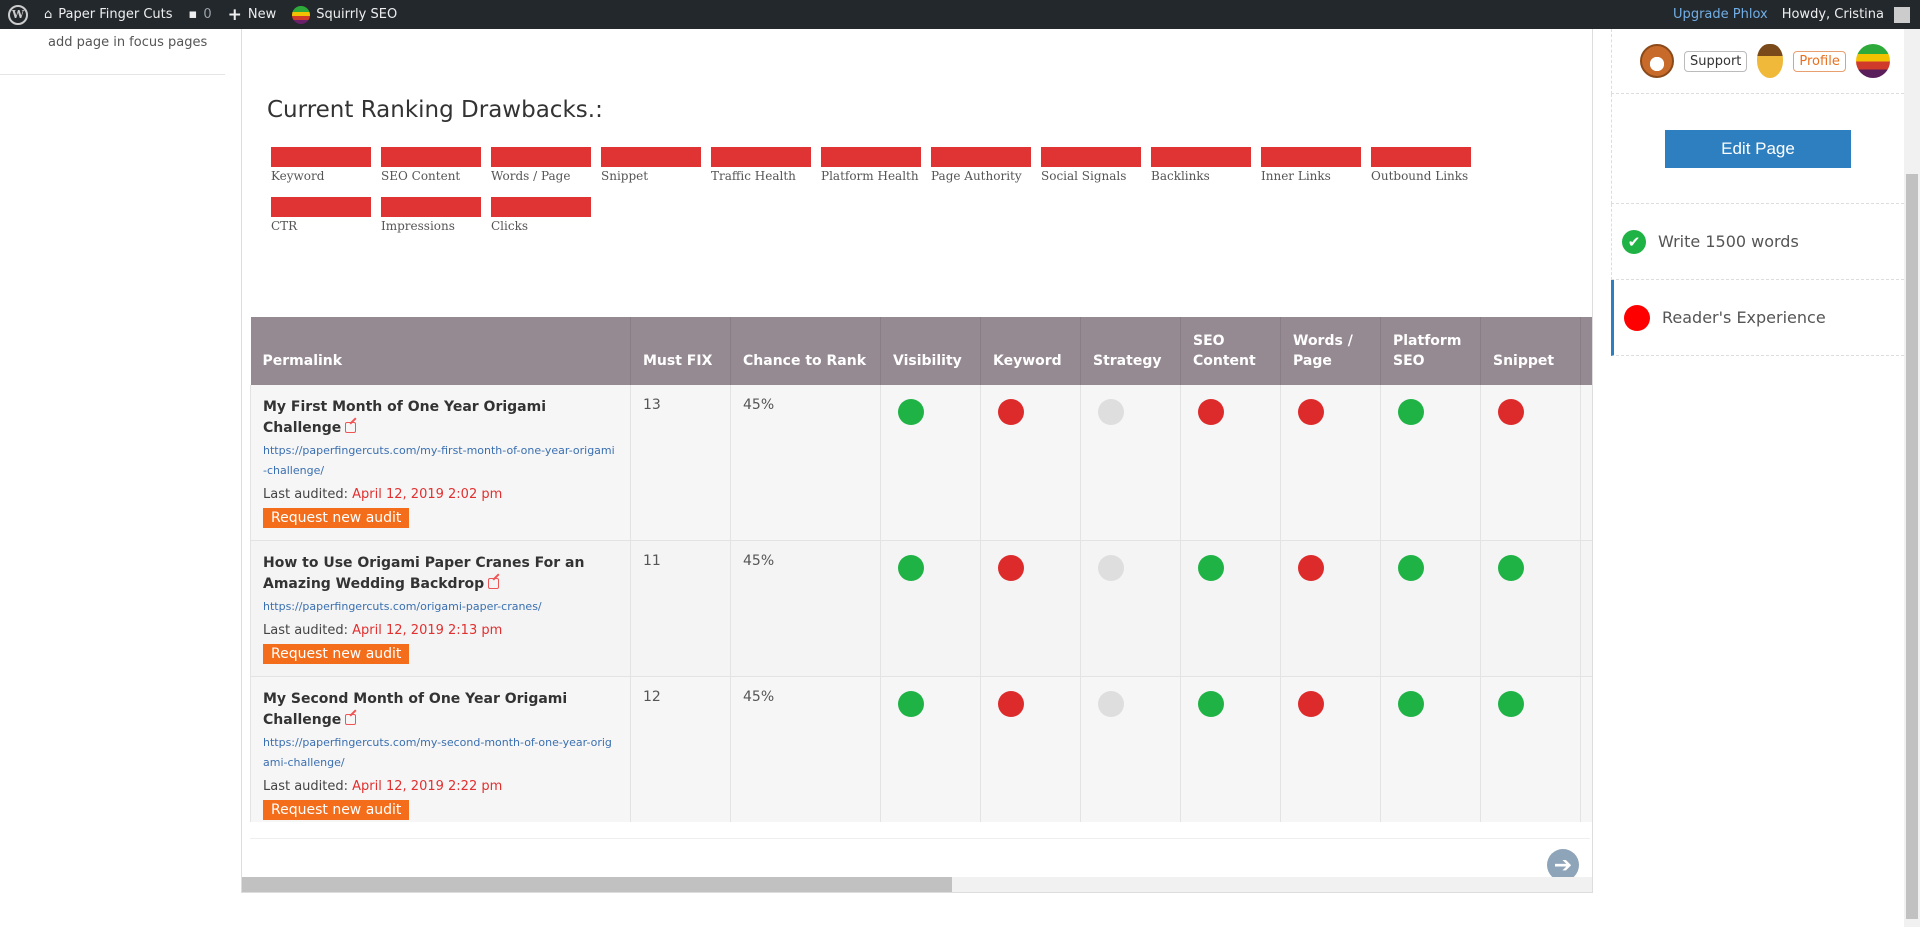  I want to click on user-avatar, so click(1902, 14).